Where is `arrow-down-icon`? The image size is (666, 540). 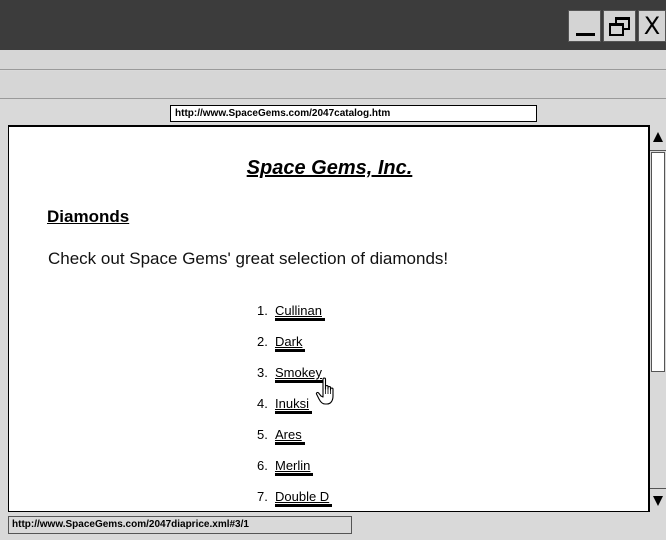
arrow-down-icon is located at coordinates (658, 501).